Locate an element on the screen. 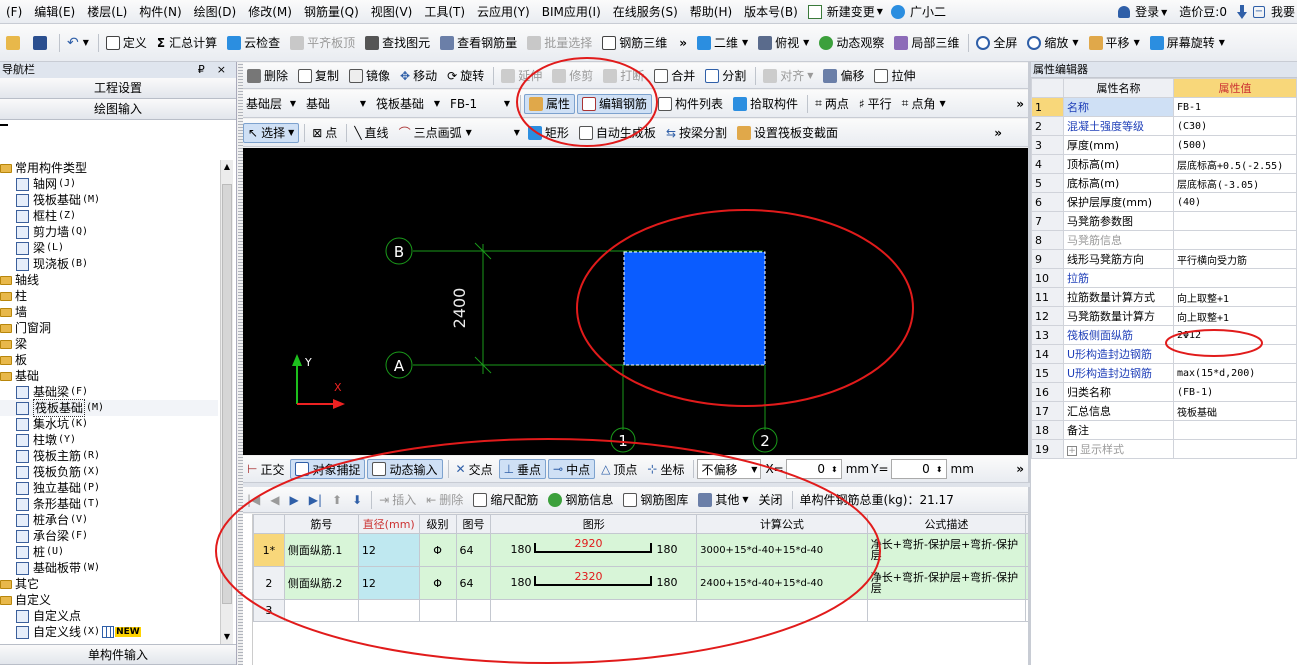  tree-leaf: 自定义点 is located at coordinates (109, 616).